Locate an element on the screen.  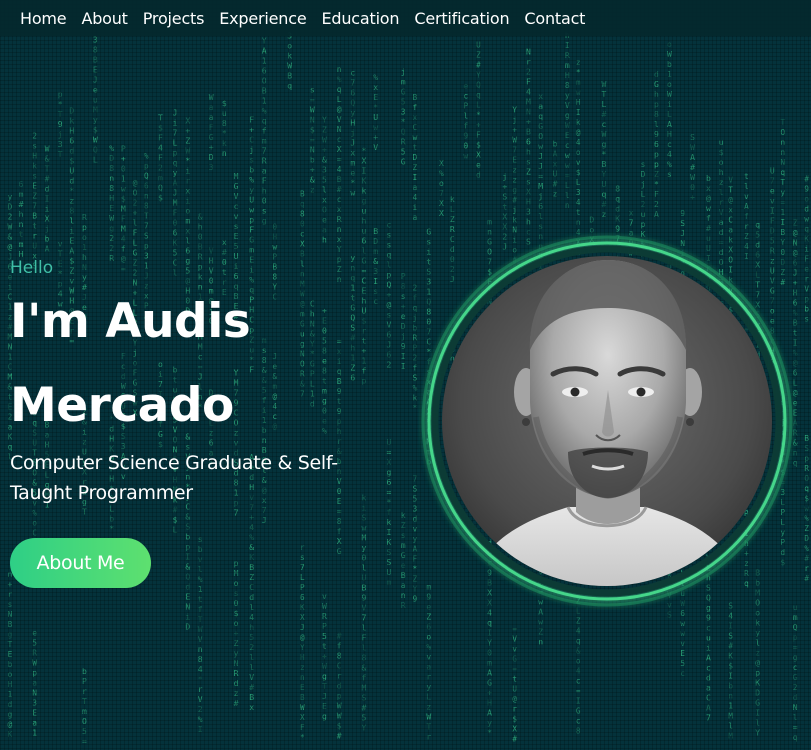
svg-text: T is located at coordinates (324, 686).